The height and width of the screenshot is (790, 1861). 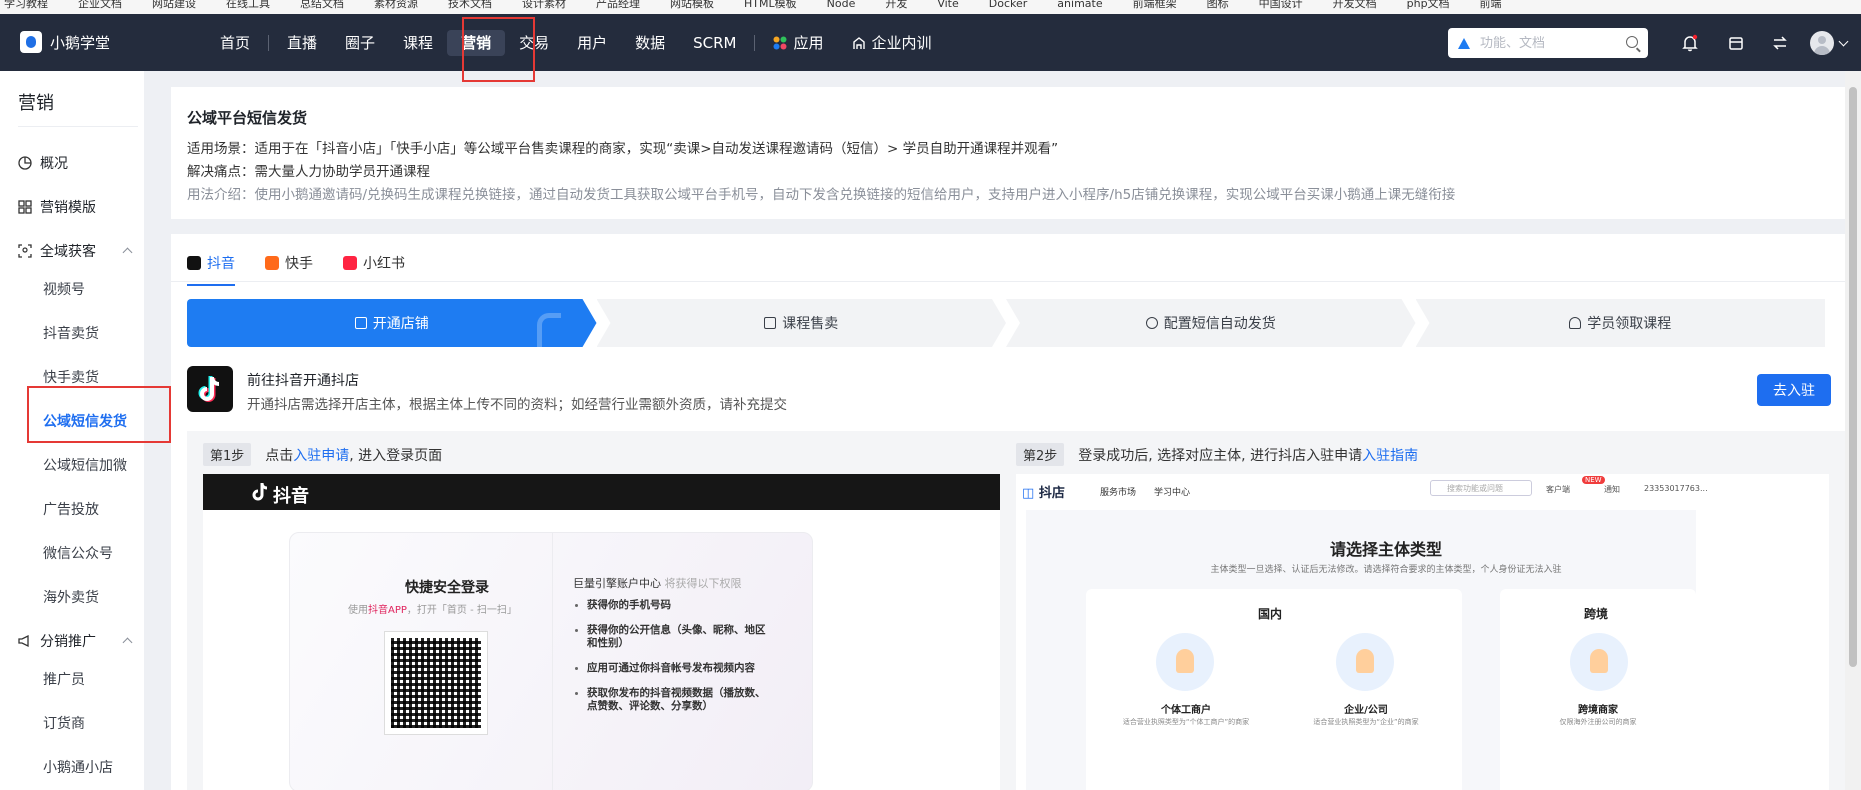 I want to click on sidebar-item-wechat-official: 微信公众号, so click(x=78, y=553).